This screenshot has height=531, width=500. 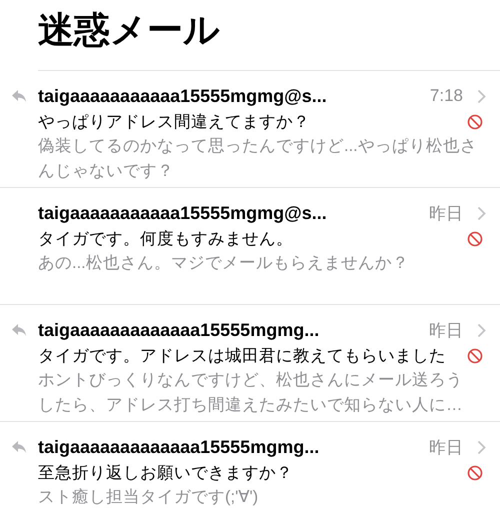 What do you see at coordinates (174, 122) in the screenshot?
I see `message-subject: やっぱりアドレス間違えてますか？` at bounding box center [174, 122].